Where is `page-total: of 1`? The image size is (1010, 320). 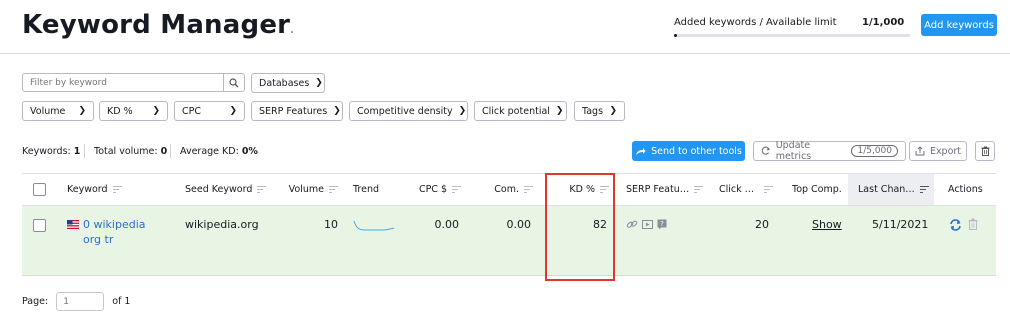
page-total: of 1 is located at coordinates (121, 301).